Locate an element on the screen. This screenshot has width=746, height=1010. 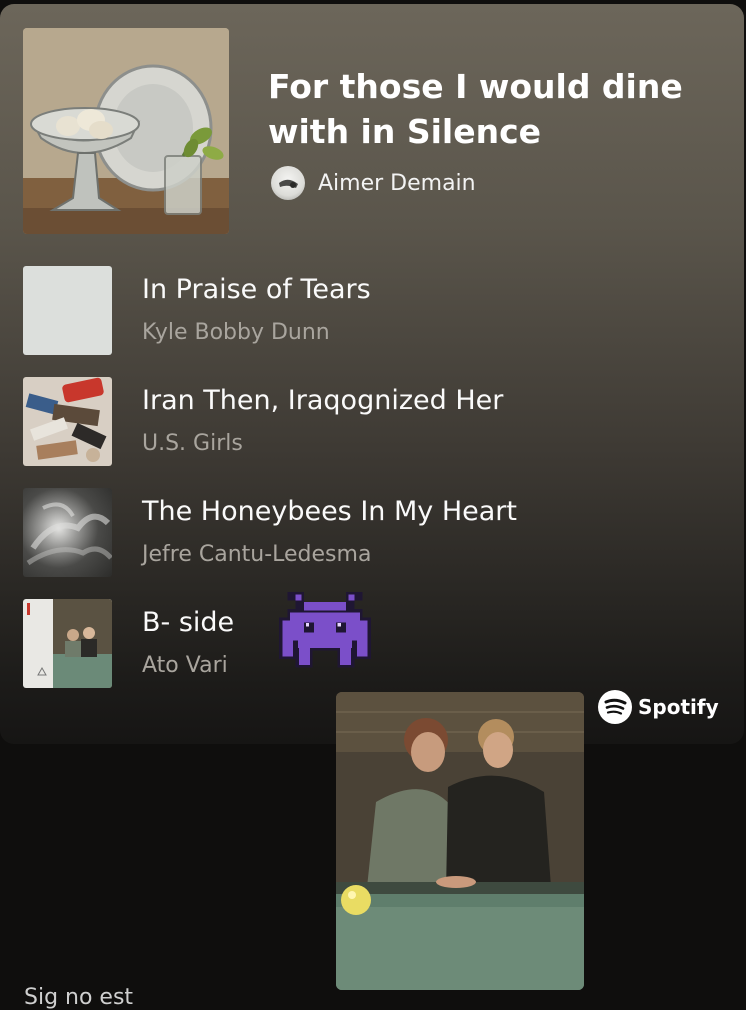
track-title: The Honeybees In My Heart is located at coordinates (329, 511).